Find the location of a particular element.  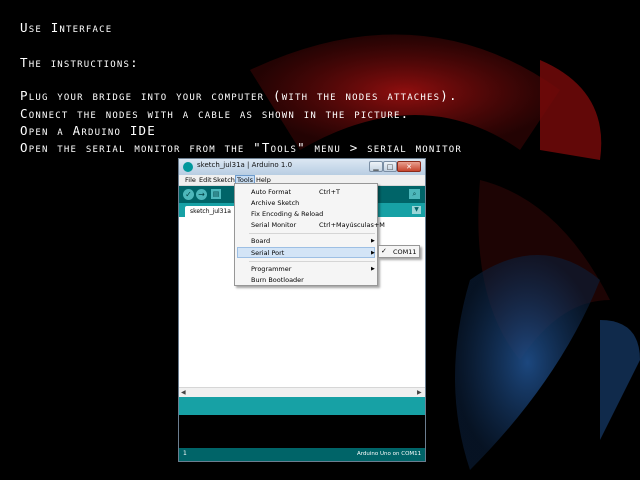

magnifier-icon: ⌕ is located at coordinates (414, 194).